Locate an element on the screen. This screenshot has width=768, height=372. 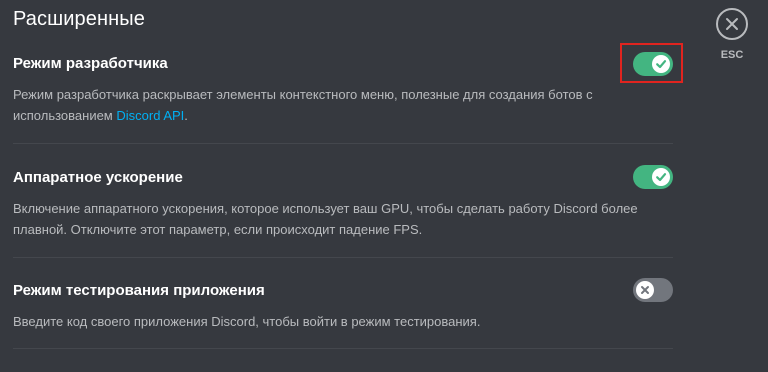
page-title: Расширенные is located at coordinates (79, 19).